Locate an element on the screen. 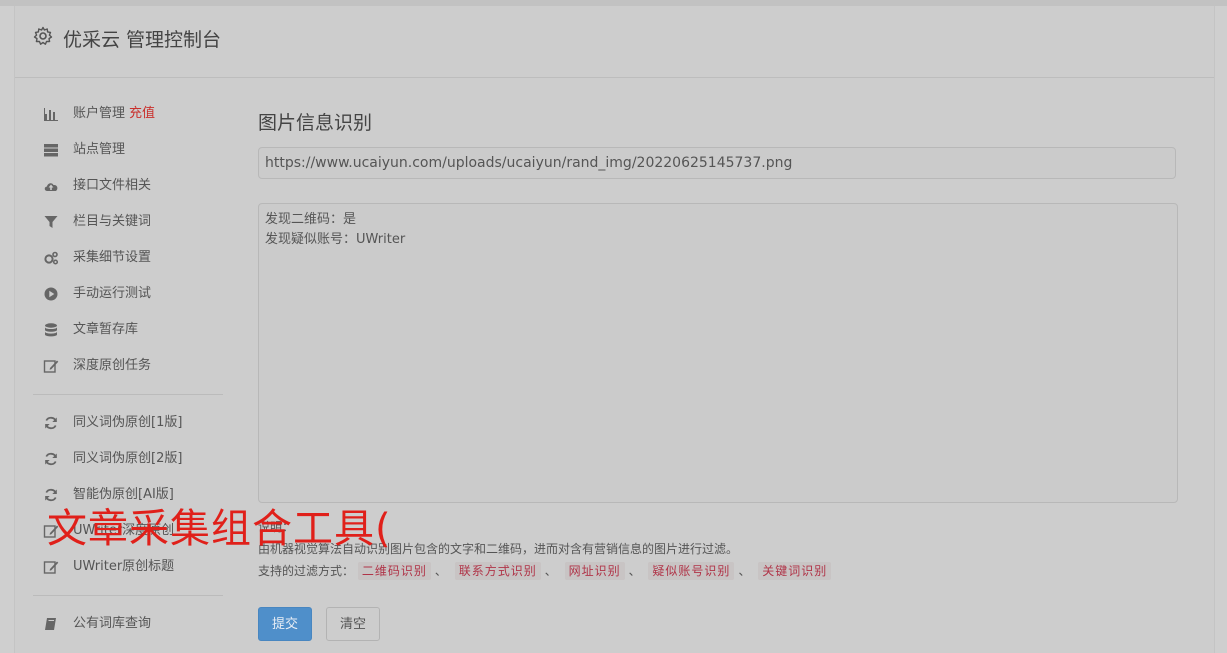 The width and height of the screenshot is (1227, 653). sidebar-item: 同义词伪原创[1版] is located at coordinates (128, 423).